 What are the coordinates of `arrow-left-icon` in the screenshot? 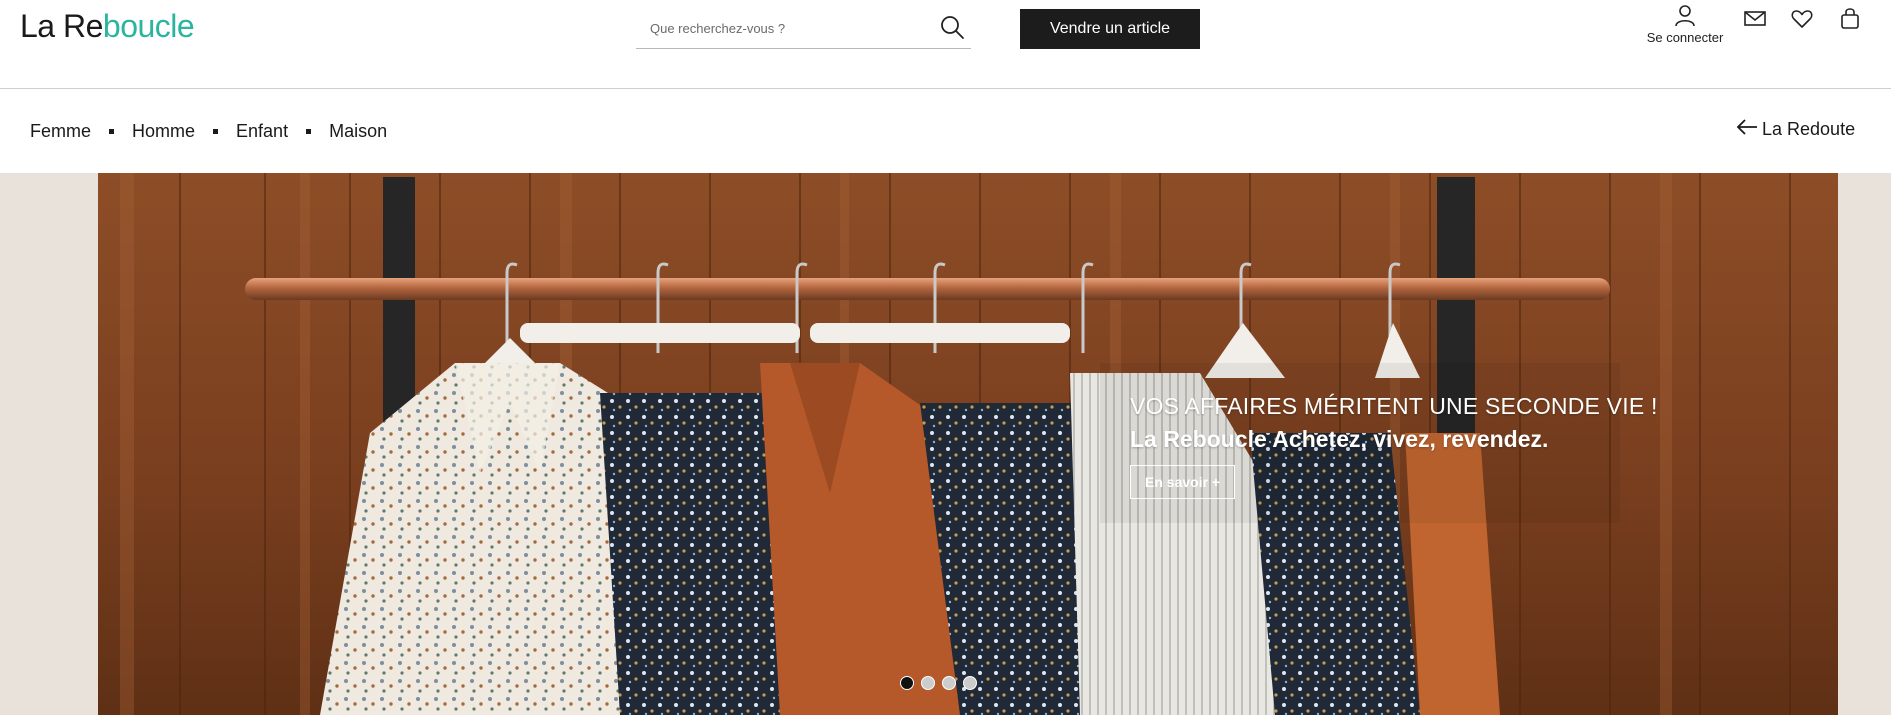 It's located at (1749, 129).